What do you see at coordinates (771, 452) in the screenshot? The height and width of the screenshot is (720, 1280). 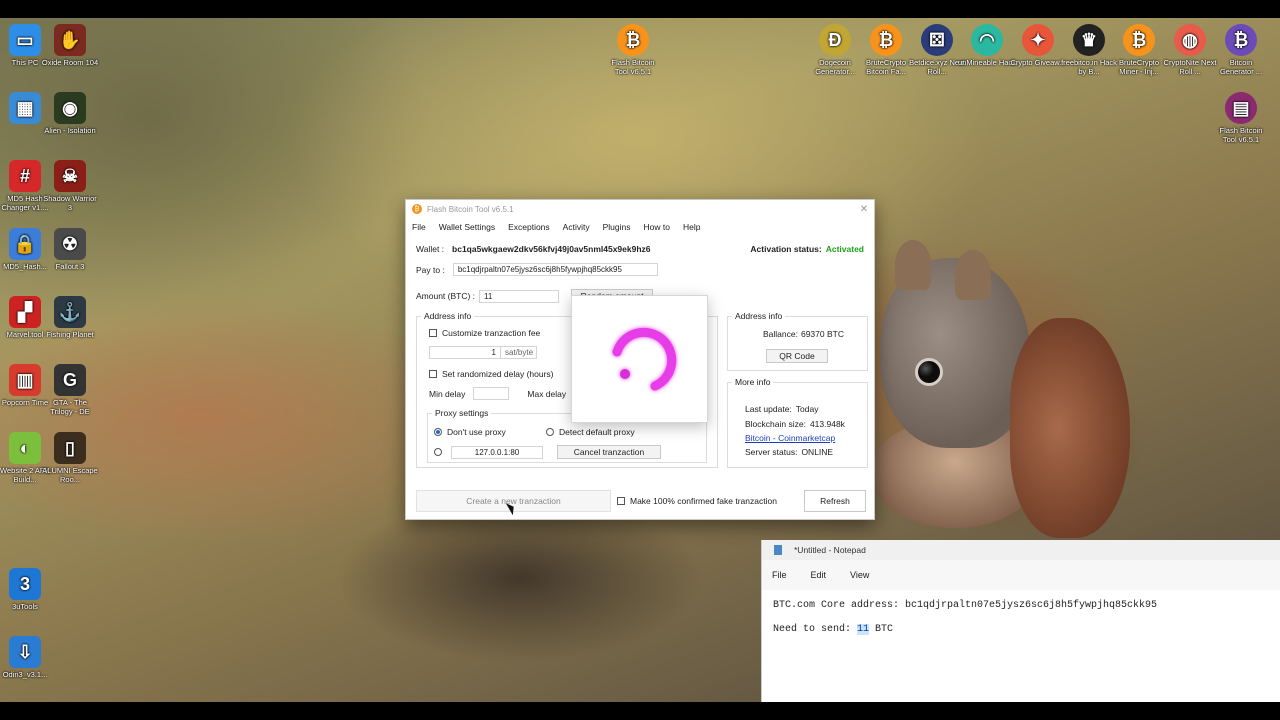 I see `server-status-label: Server status:` at bounding box center [771, 452].